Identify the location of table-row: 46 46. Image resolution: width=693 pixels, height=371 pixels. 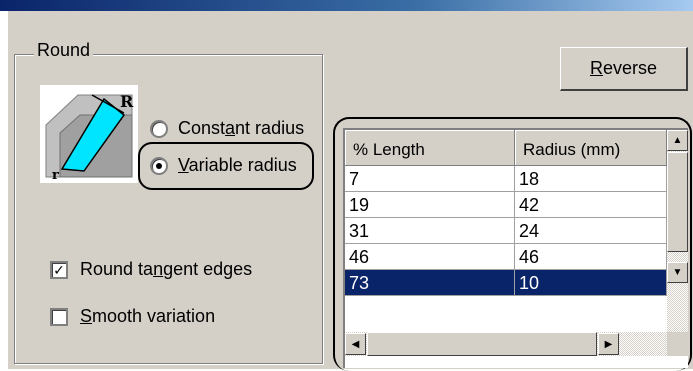
(506, 257).